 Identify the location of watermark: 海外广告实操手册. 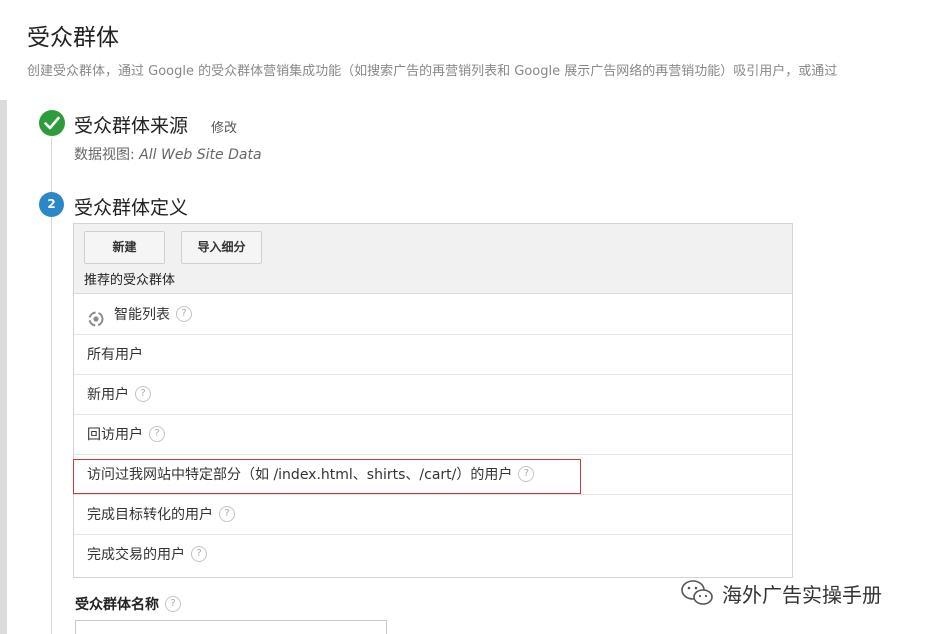
(781, 593).